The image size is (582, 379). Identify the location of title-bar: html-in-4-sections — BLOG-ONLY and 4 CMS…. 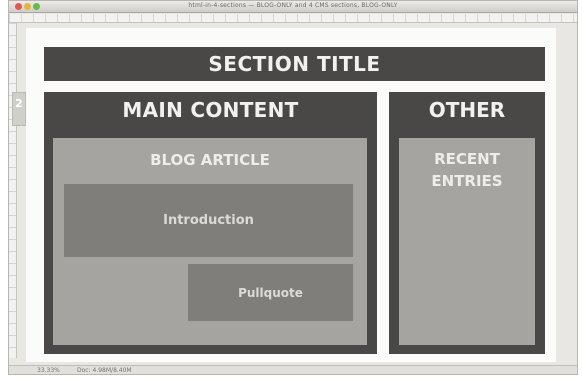
(293, 7).